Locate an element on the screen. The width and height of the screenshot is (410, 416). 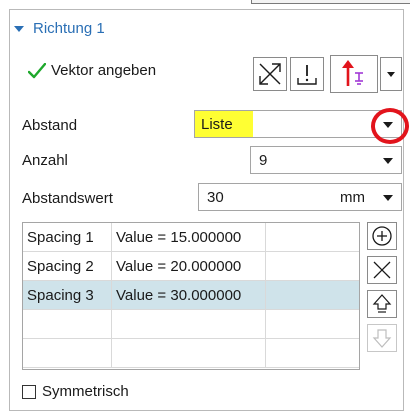
vector-row: Vektor angeben is located at coordinates (92, 70).